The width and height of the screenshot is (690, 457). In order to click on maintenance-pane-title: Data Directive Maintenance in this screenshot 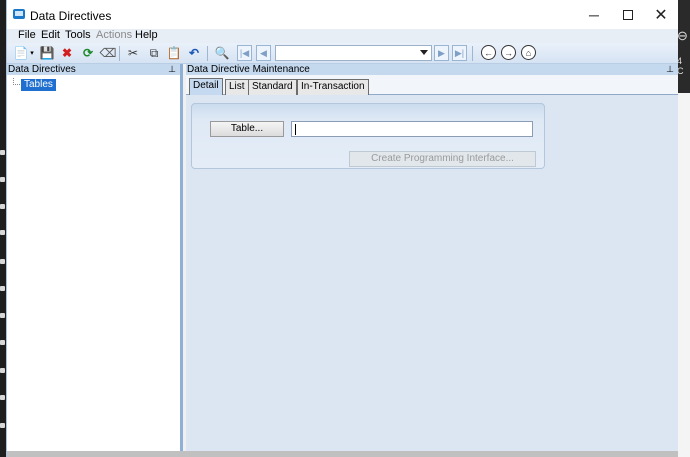, I will do `click(248, 69)`.